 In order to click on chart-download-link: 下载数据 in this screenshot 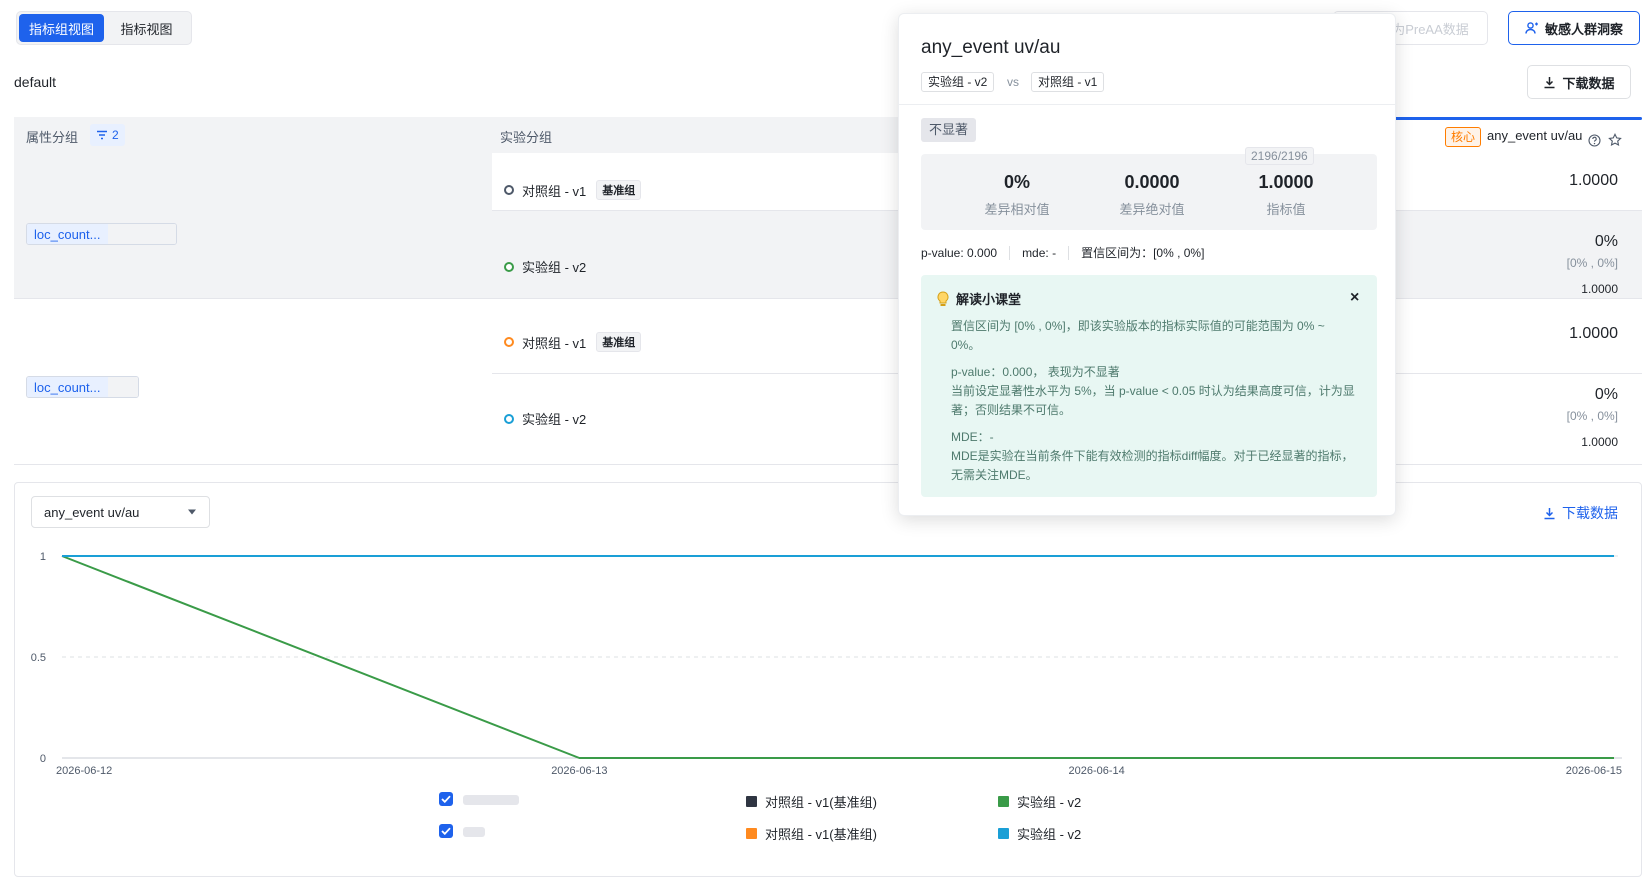, I will do `click(1580, 513)`.